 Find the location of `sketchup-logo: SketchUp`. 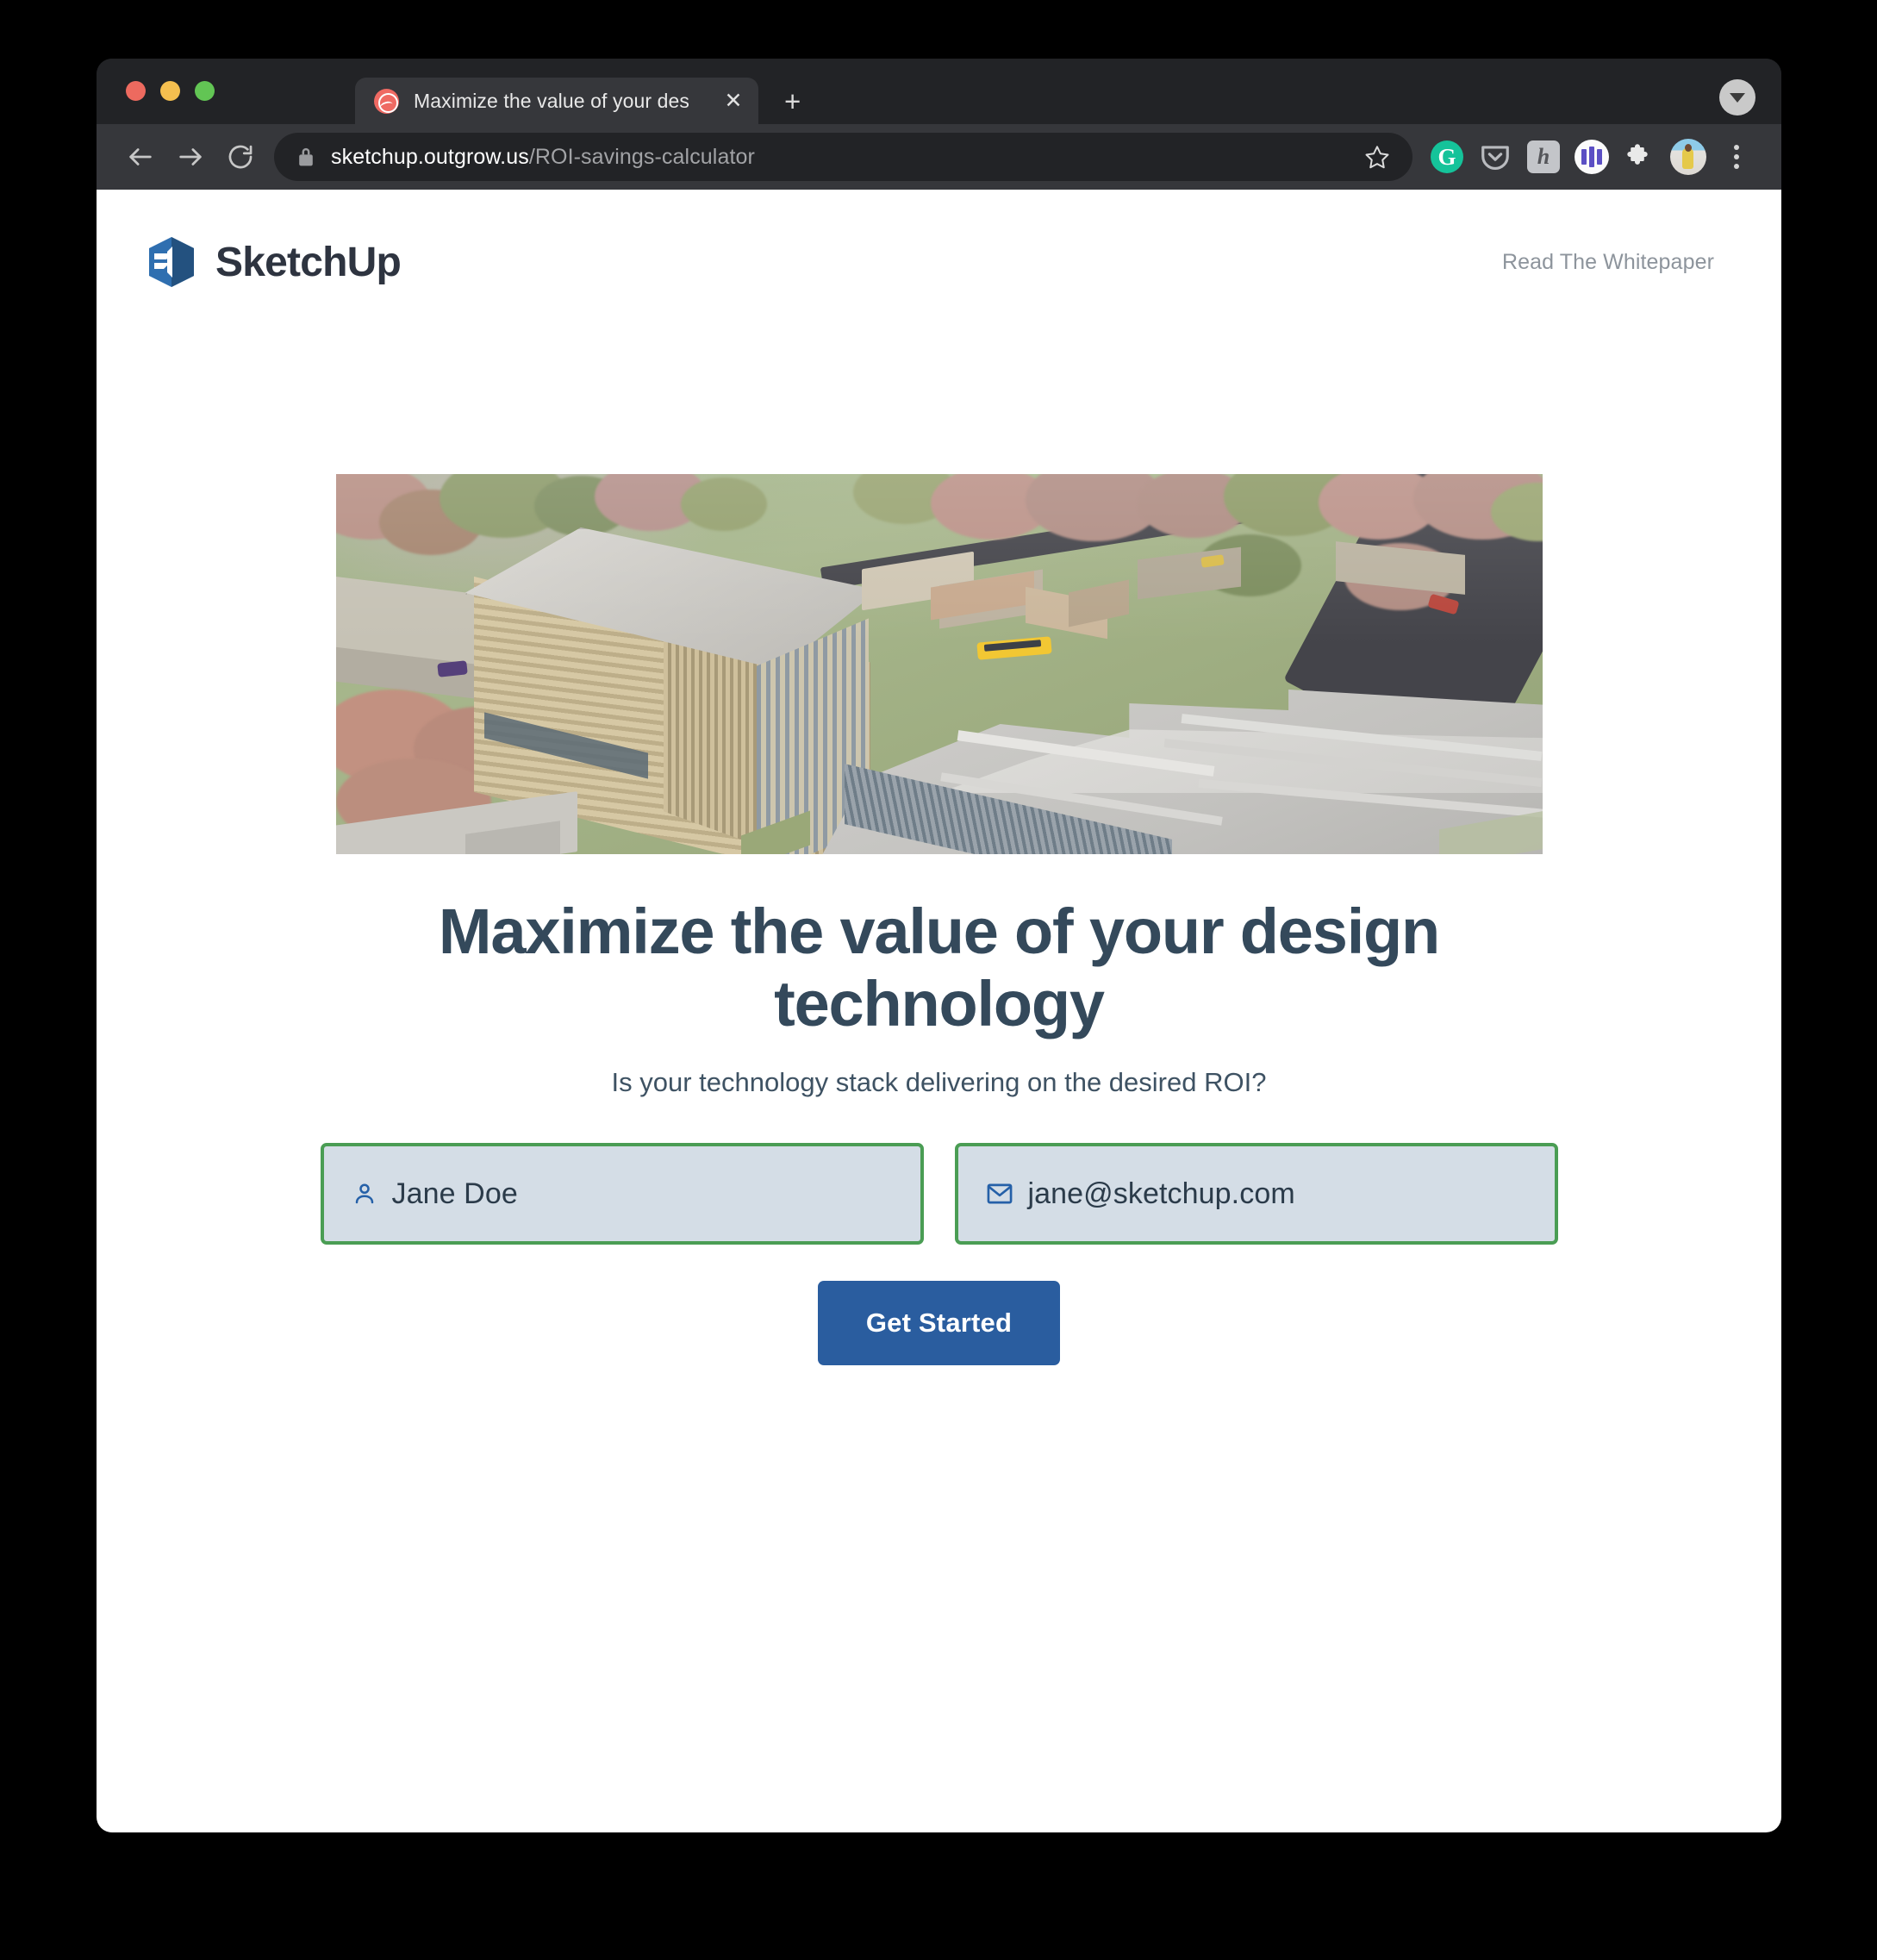

sketchup-logo: SketchUp is located at coordinates (275, 262).